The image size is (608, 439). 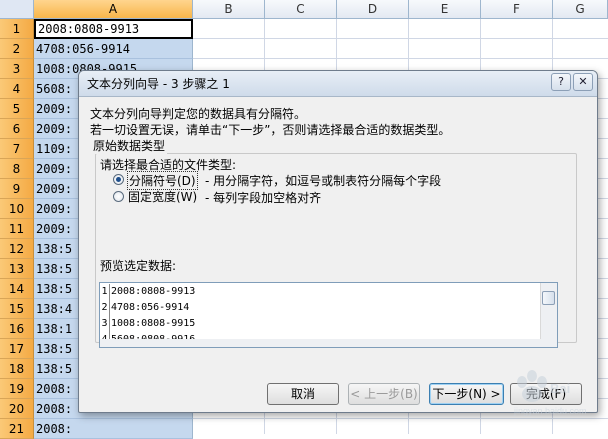 I want to click on column-header-b: B, so click(x=229, y=9).